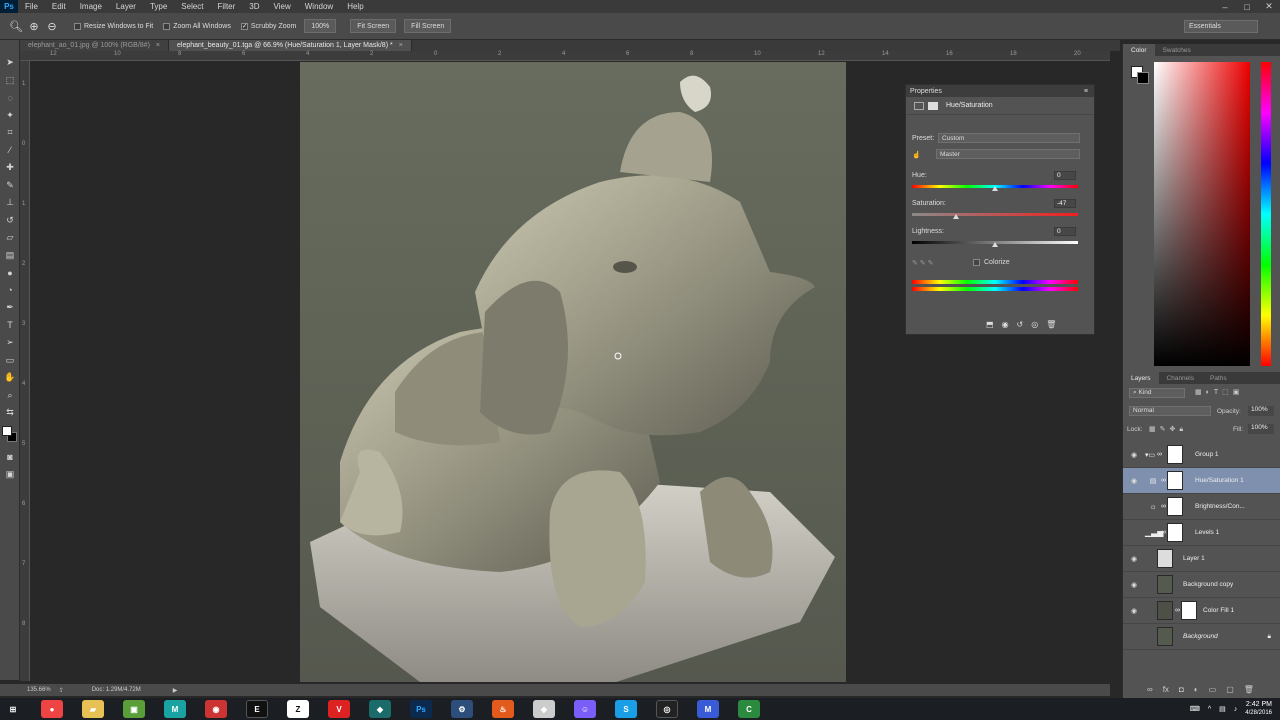  I want to click on tab-layers: Layers, so click(1141, 378).